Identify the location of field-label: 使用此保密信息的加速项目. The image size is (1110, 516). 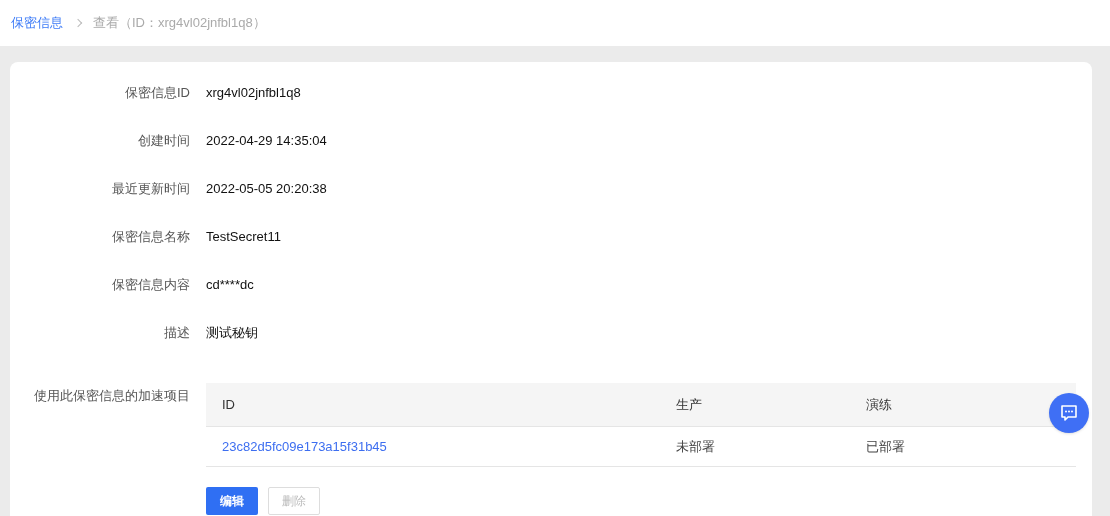
(111, 396).